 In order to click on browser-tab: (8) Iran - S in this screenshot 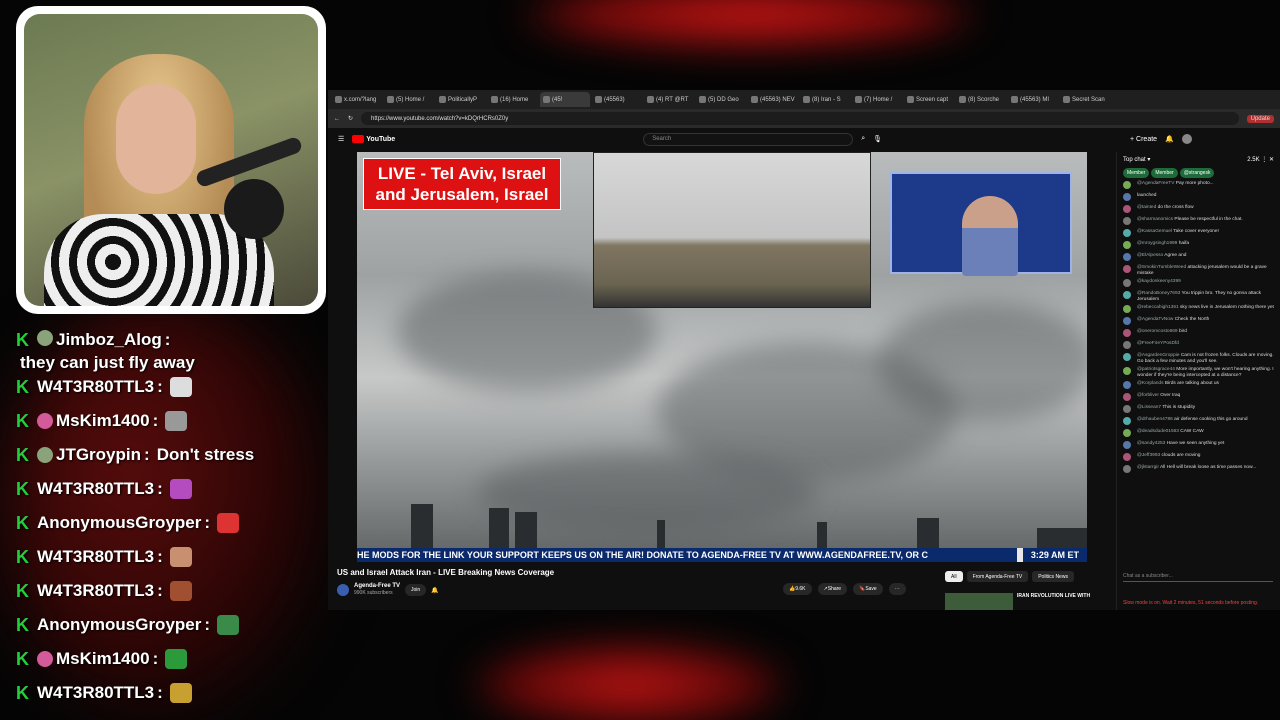, I will do `click(825, 99)`.